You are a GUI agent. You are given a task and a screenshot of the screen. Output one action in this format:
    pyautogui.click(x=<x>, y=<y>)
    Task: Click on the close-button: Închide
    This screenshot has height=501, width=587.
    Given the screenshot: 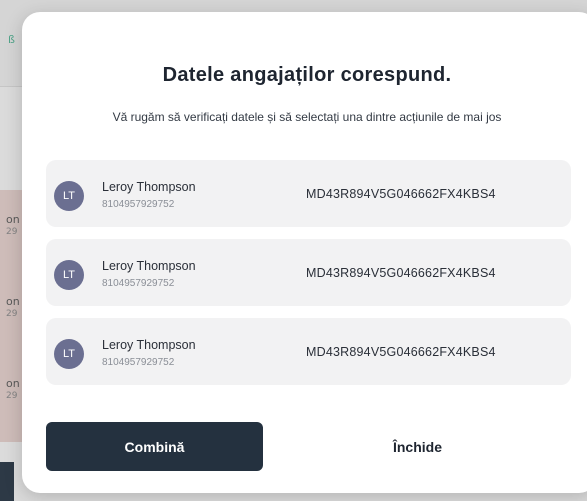 What is the action you would take?
    pyautogui.click(x=417, y=446)
    